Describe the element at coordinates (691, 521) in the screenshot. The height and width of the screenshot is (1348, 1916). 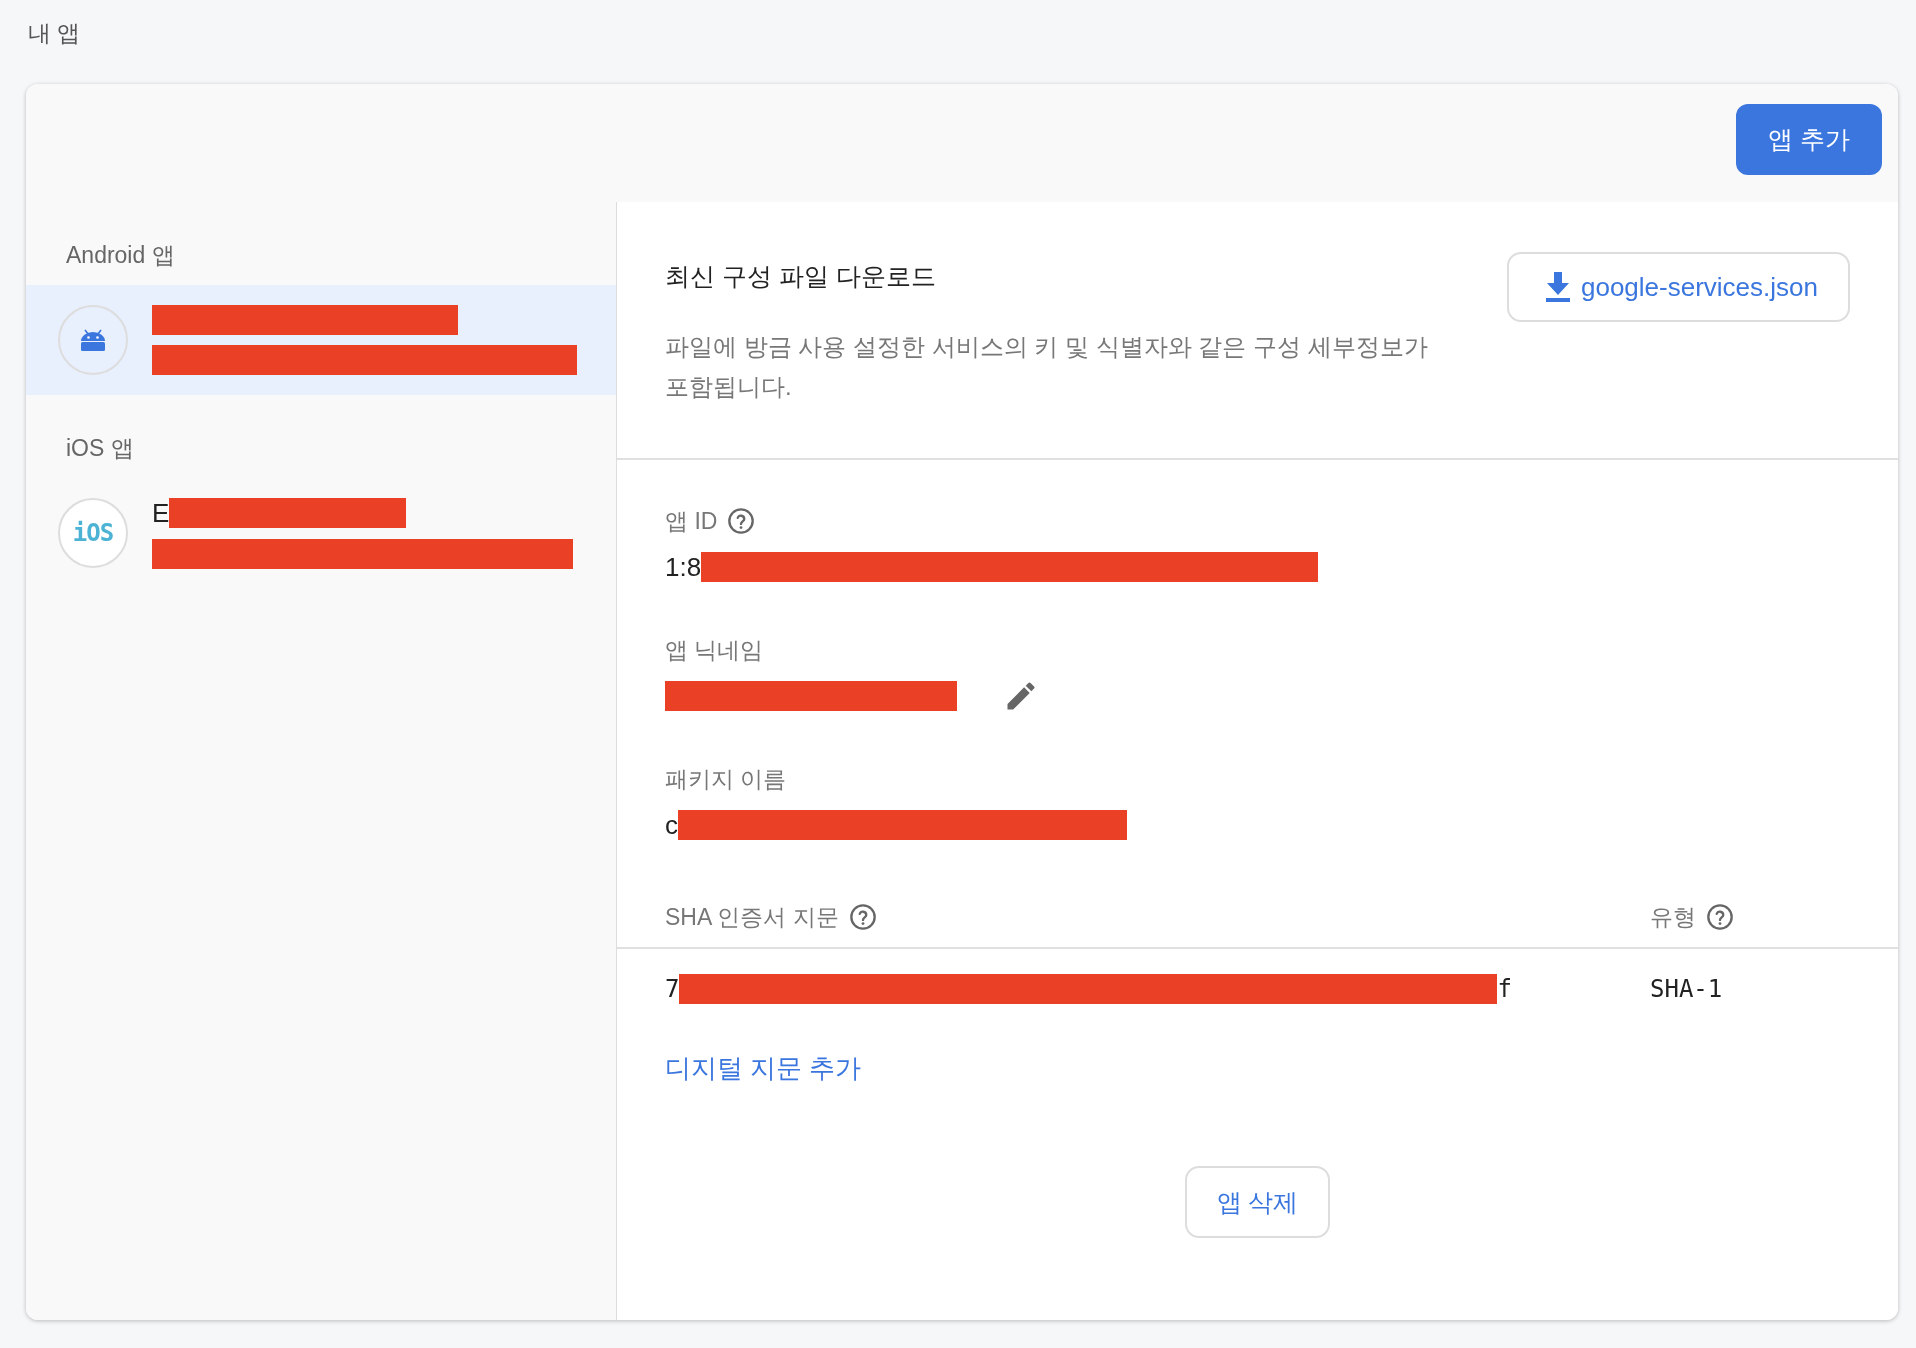
I see `field-label: 앱 ID` at that location.